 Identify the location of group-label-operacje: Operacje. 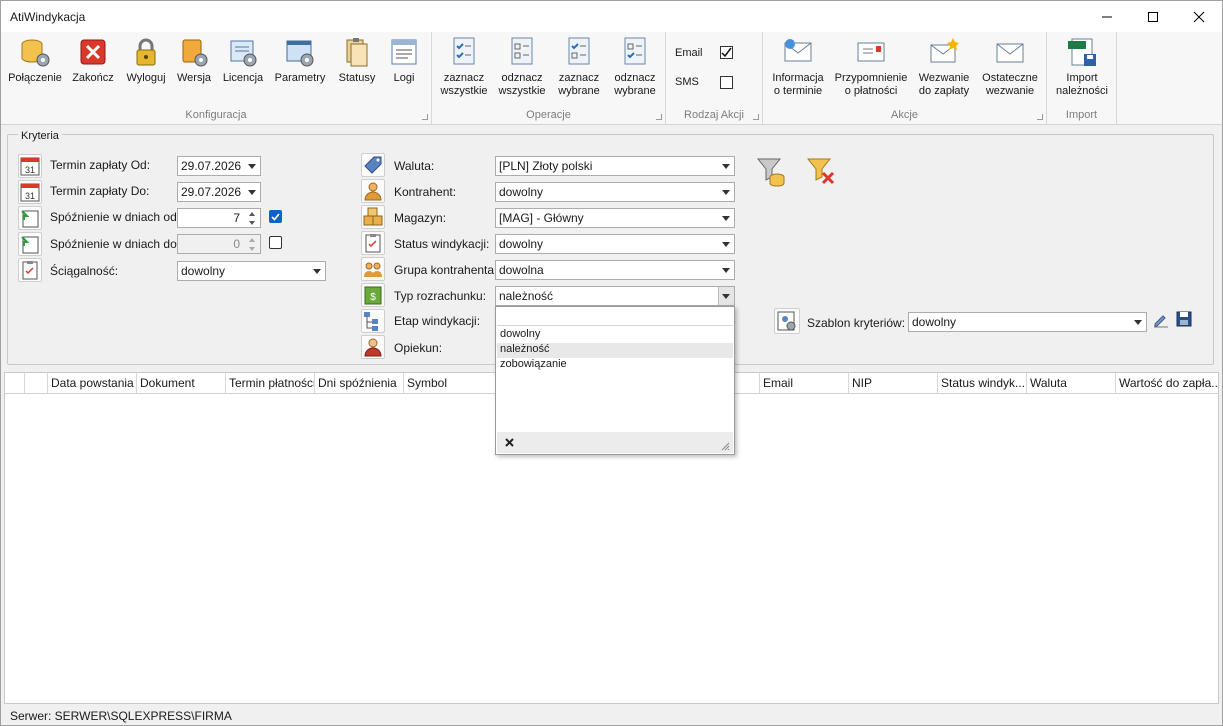
(548, 115).